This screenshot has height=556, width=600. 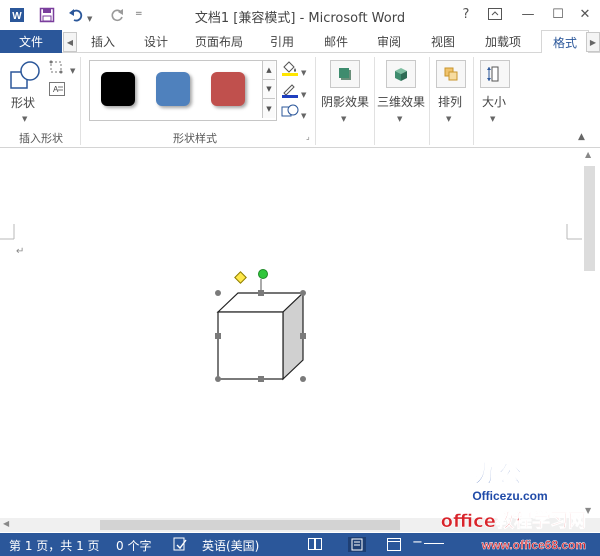 I want to click on scroll-left-icon: ◀, so click(x=6, y=523).